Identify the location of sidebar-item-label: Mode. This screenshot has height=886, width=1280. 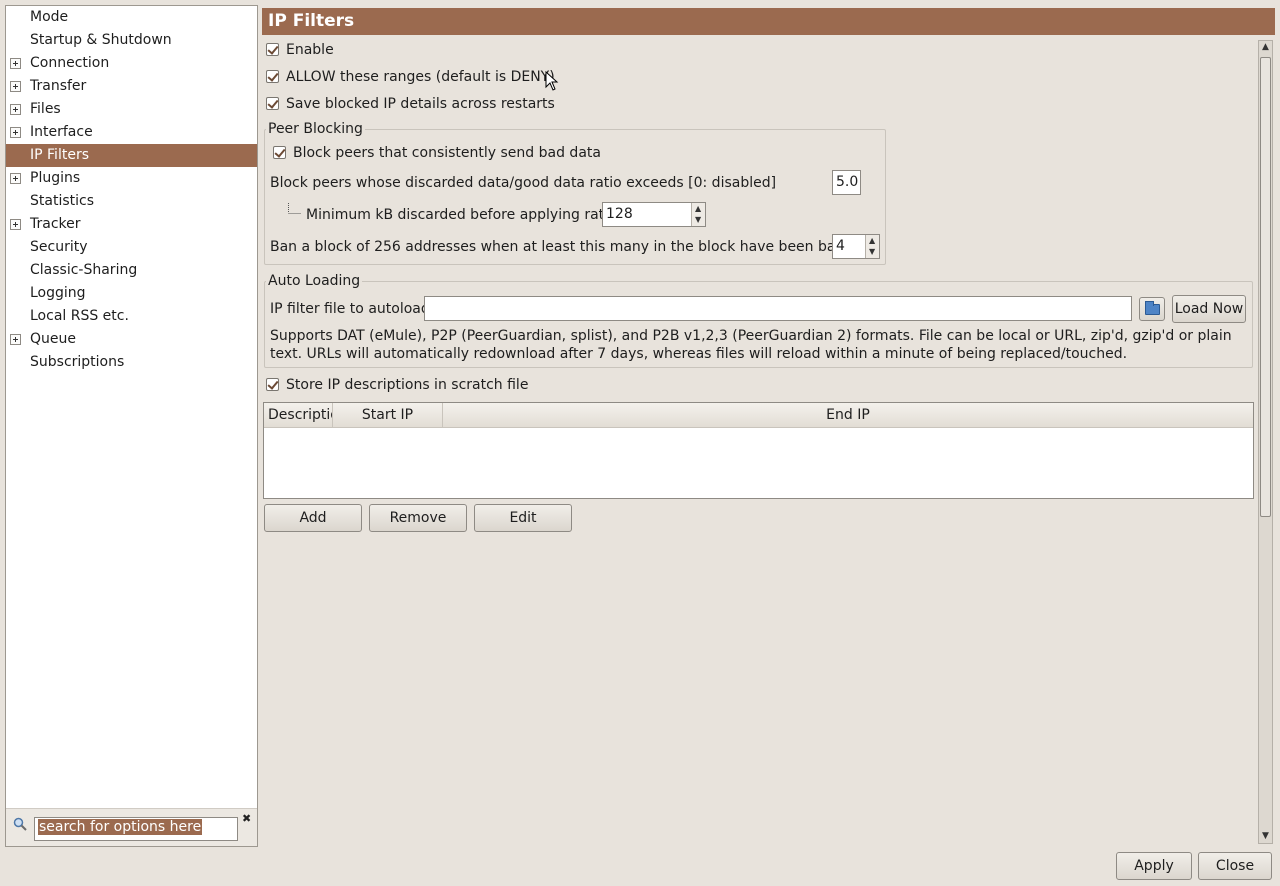
(49, 17).